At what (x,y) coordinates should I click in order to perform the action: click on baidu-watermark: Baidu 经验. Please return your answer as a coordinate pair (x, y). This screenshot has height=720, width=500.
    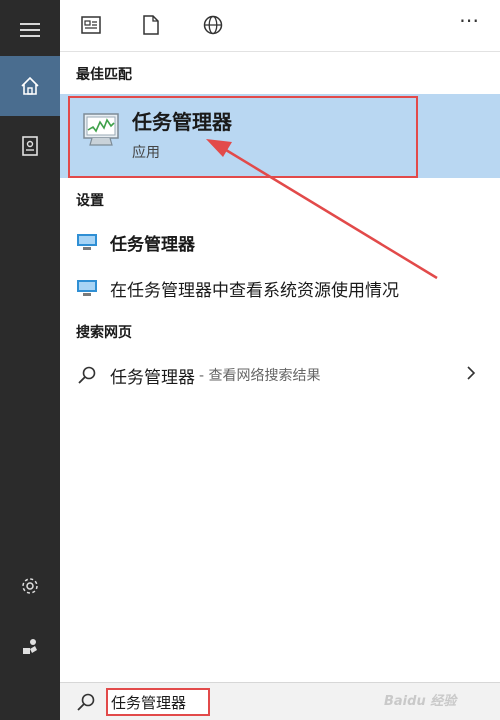
    Looking at the image, I should click on (420, 701).